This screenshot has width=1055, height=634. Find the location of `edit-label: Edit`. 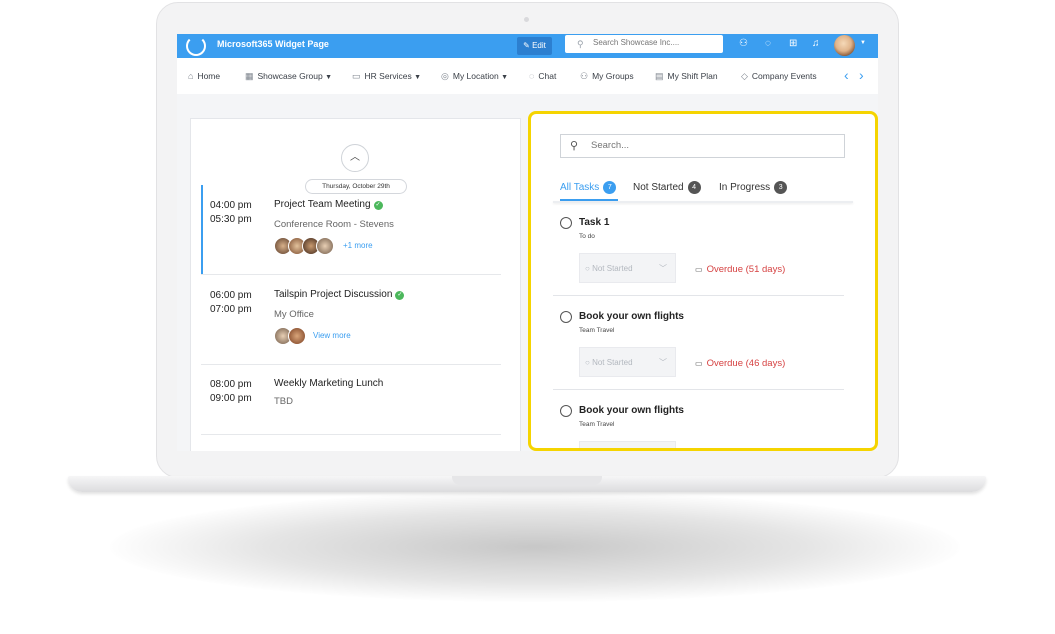

edit-label: Edit is located at coordinates (539, 45).